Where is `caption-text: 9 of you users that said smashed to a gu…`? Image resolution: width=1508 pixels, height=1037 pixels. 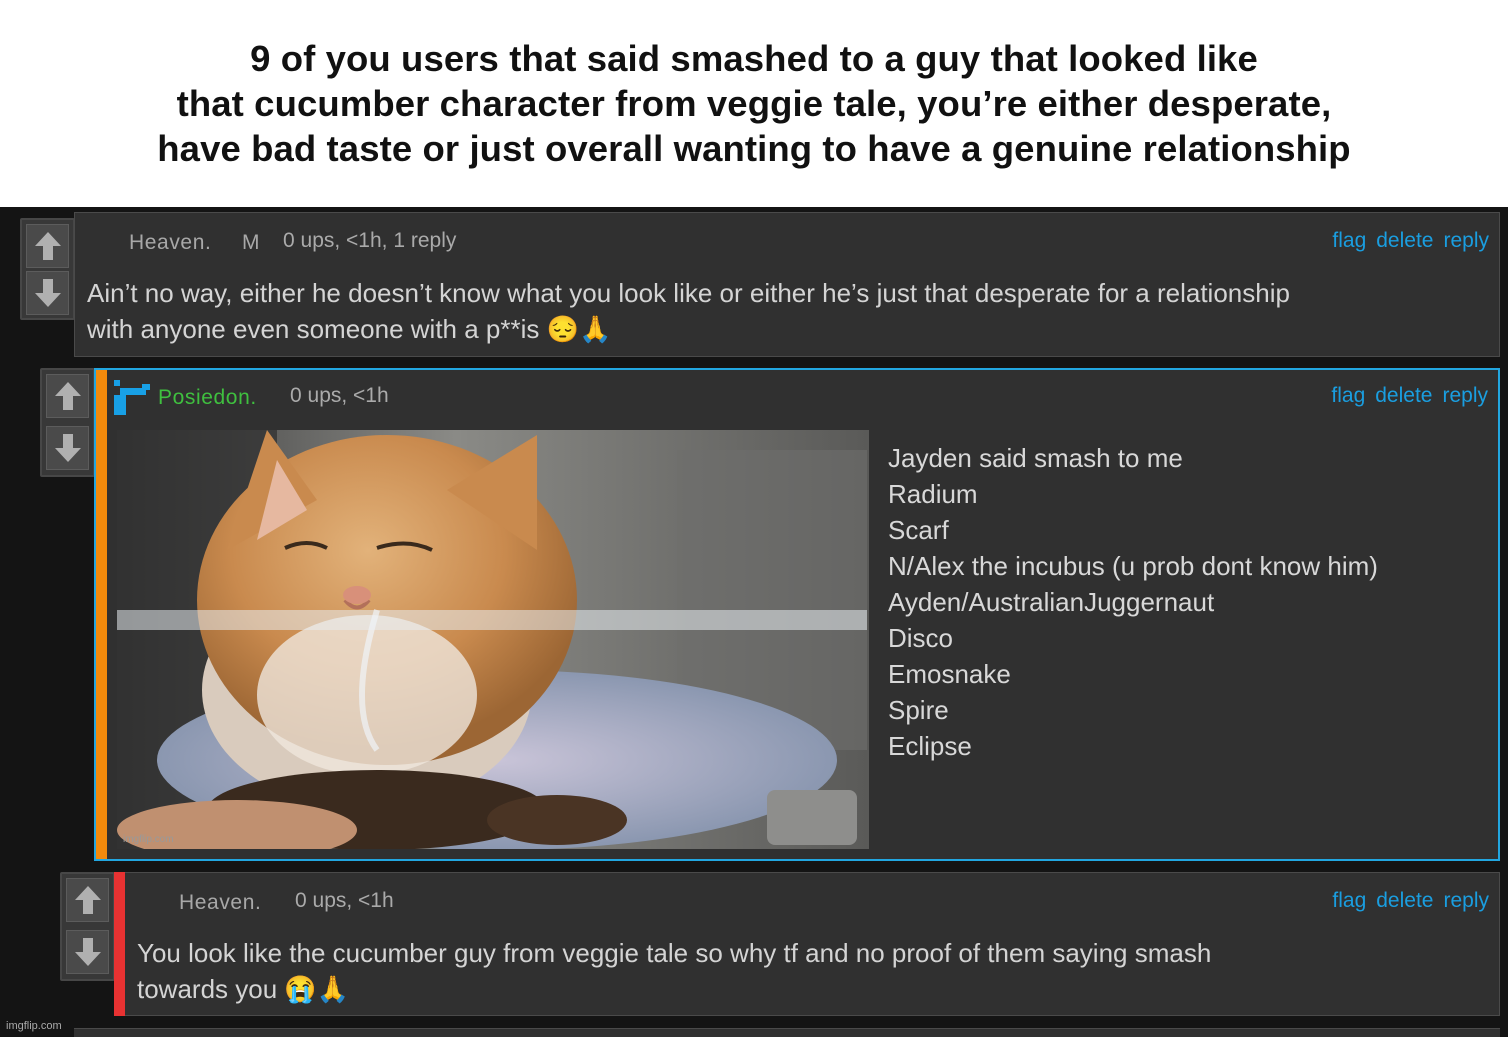
caption-text: 9 of you users that said smashed to a gu… is located at coordinates (754, 103).